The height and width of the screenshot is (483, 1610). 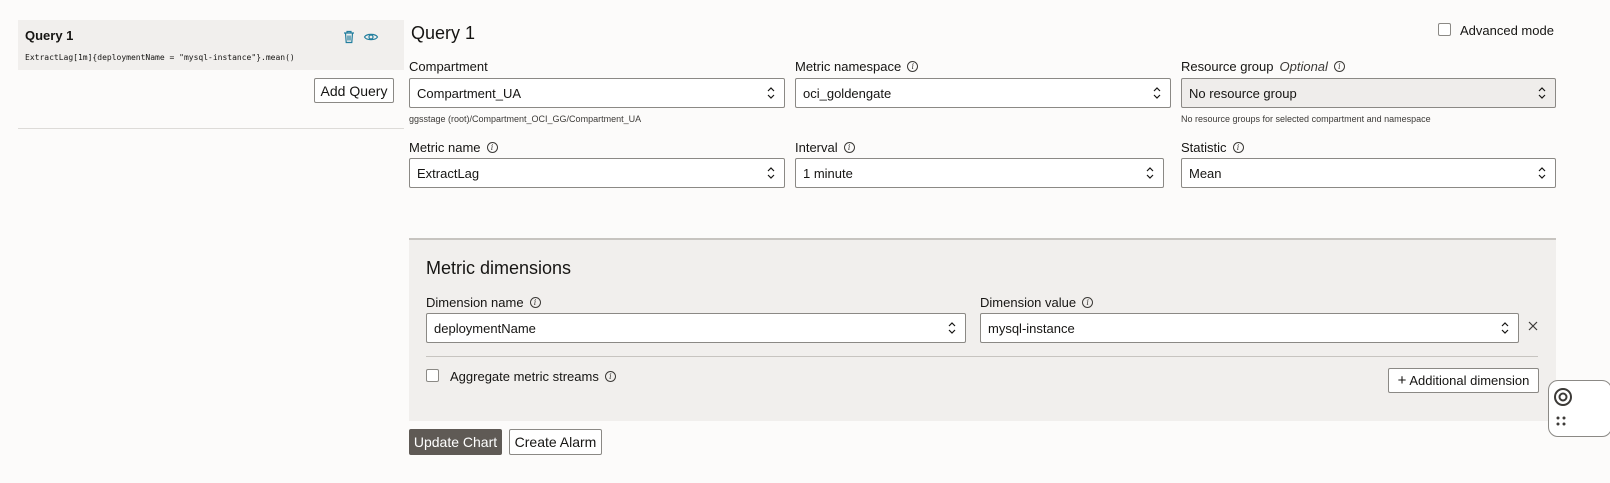 I want to click on dimension-name-label: Dimension name i, so click(x=483, y=302).